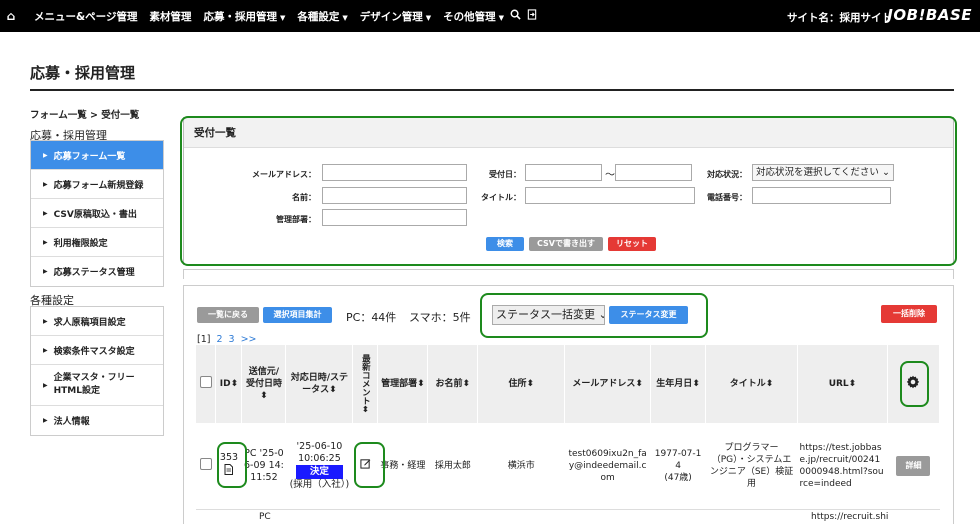 Image resolution: width=980 pixels, height=524 pixels. What do you see at coordinates (80, 243) in the screenshot?
I see `sidebar-item-label: 利用権限設定` at bounding box center [80, 243].